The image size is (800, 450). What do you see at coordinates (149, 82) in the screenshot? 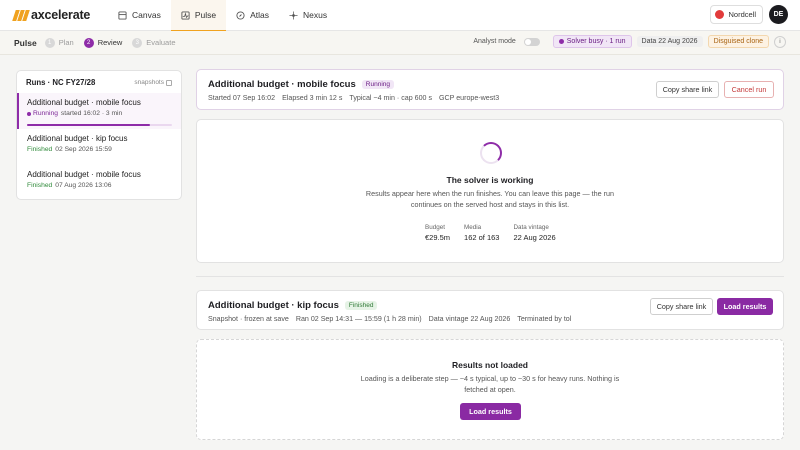
I see `snapshots-label: snapshots` at bounding box center [149, 82].